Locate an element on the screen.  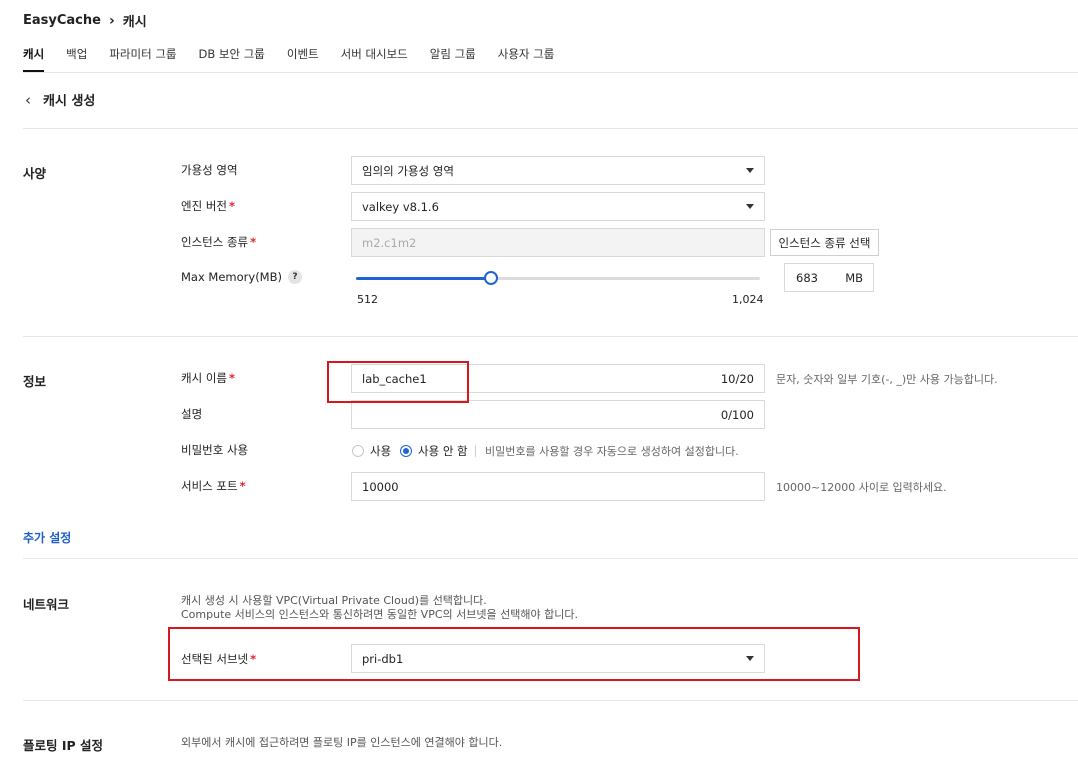
password-no-radio: 사용 안 함 is located at coordinates (434, 451).